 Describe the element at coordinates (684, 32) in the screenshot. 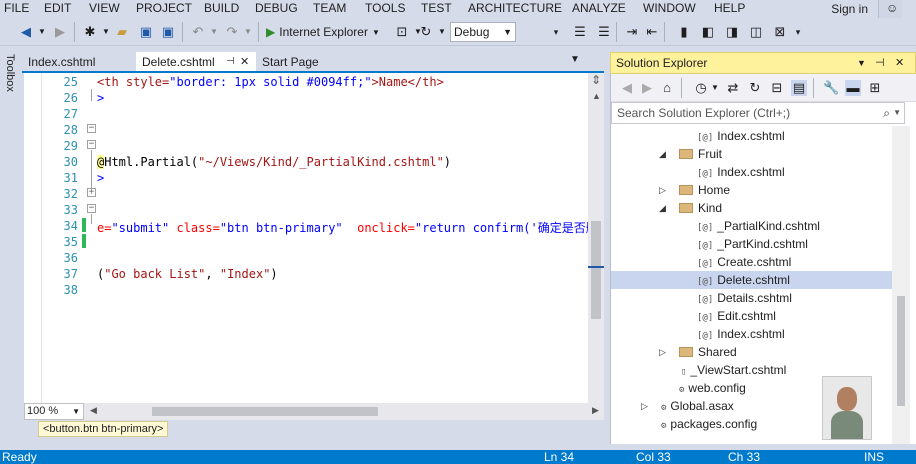

I see `bookmark-icon: ▮` at that location.